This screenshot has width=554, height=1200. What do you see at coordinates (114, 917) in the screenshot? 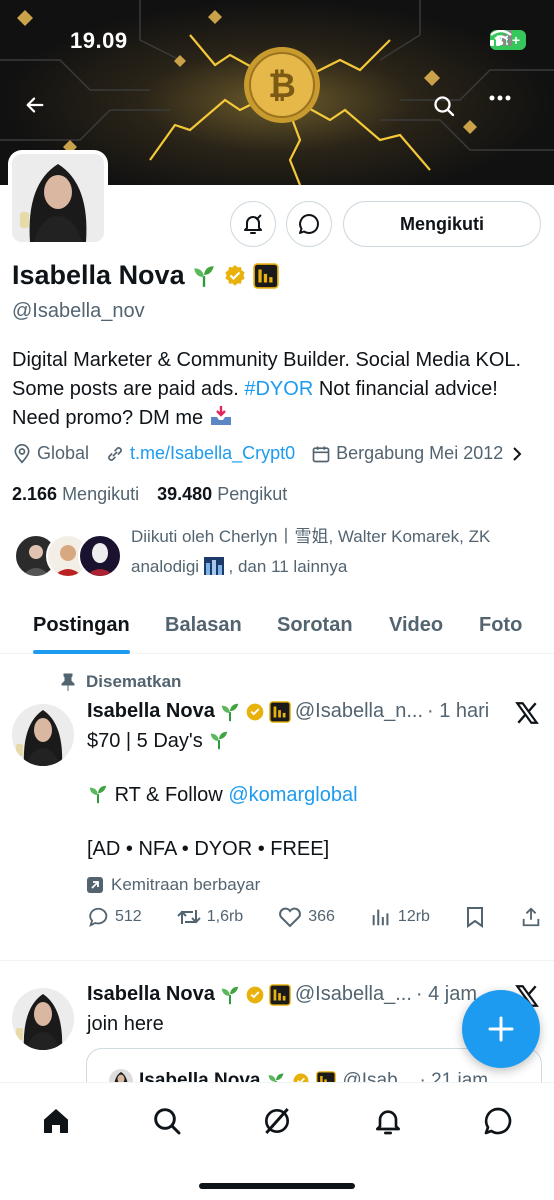
I see `reply-button: 512` at bounding box center [114, 917].